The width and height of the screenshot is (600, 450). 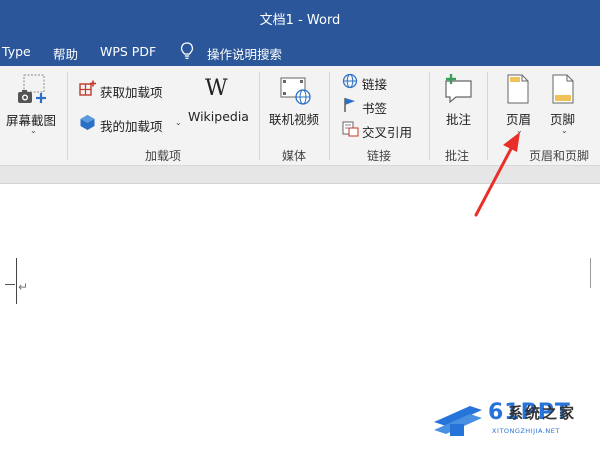 I want to click on links-group-label: 链接, so click(x=379, y=156).